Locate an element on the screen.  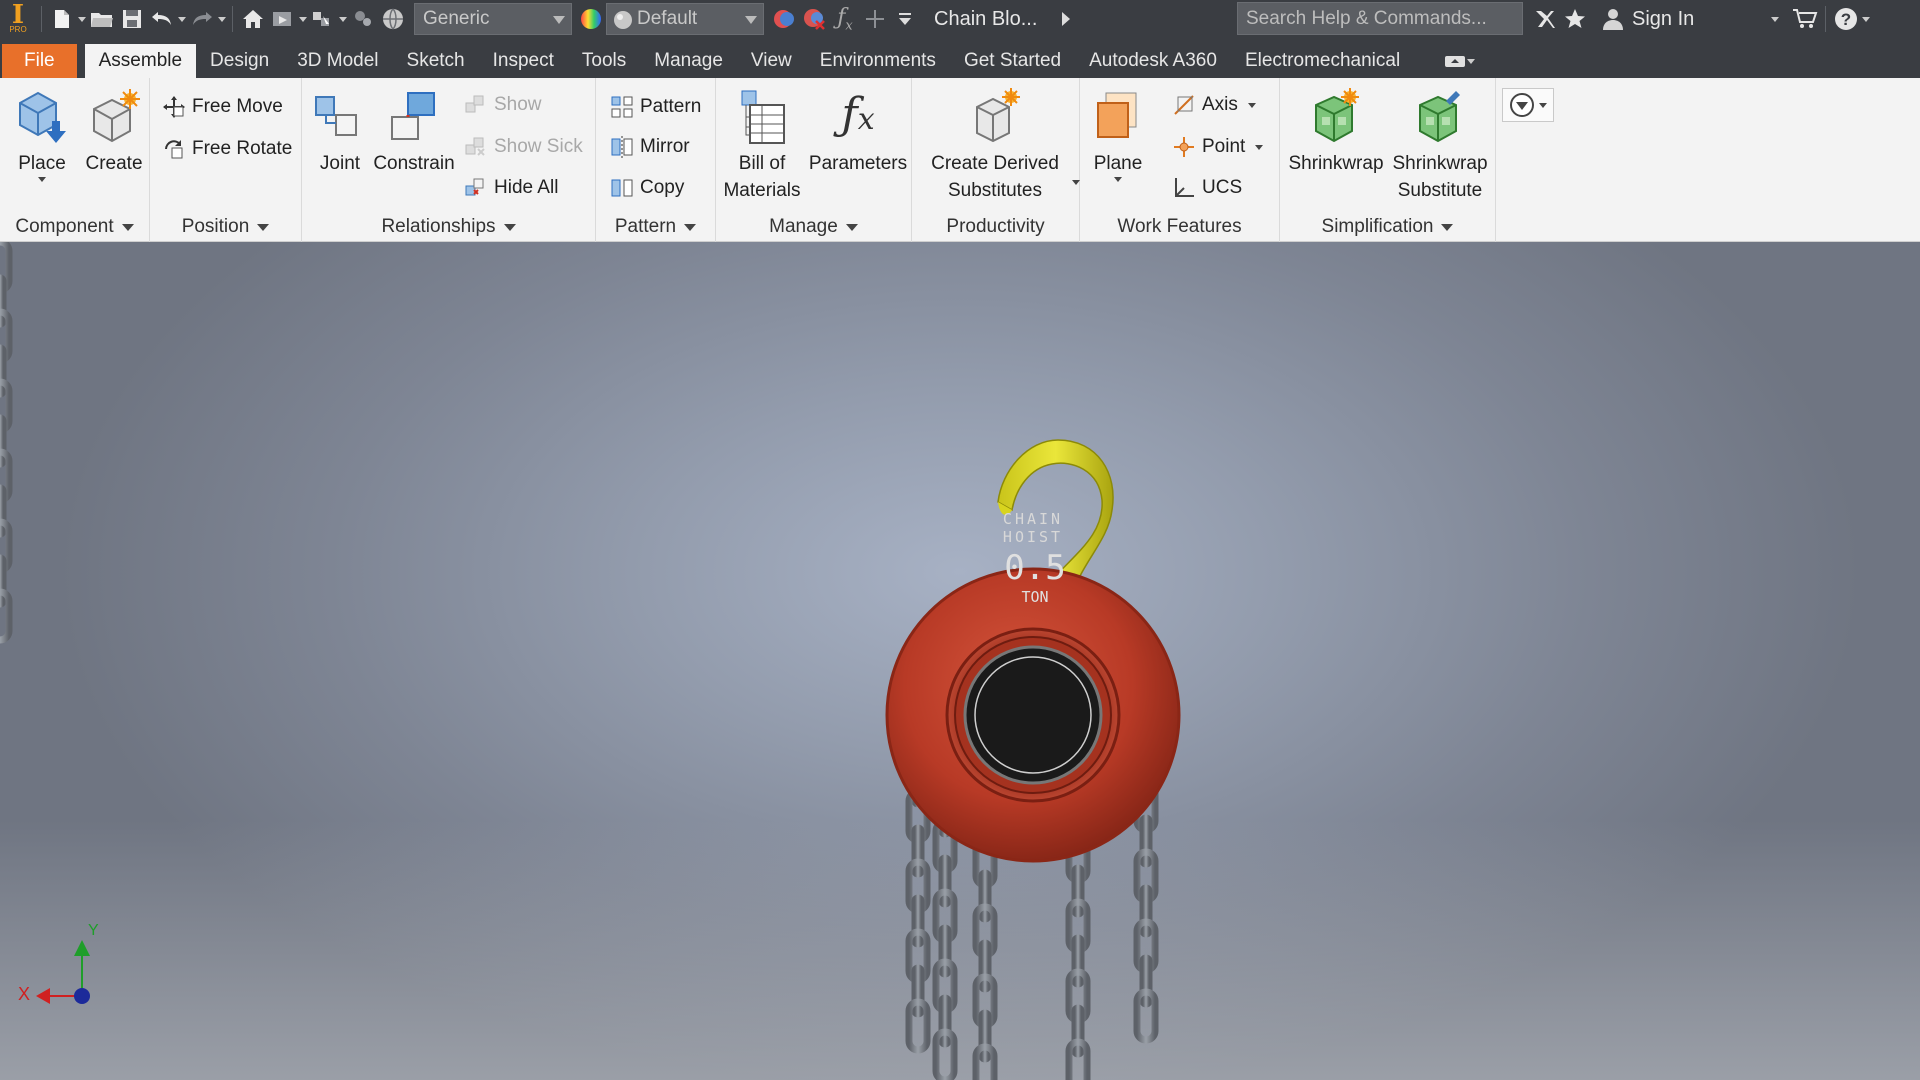
app-logo: I PRO is located at coordinates (18, 19).